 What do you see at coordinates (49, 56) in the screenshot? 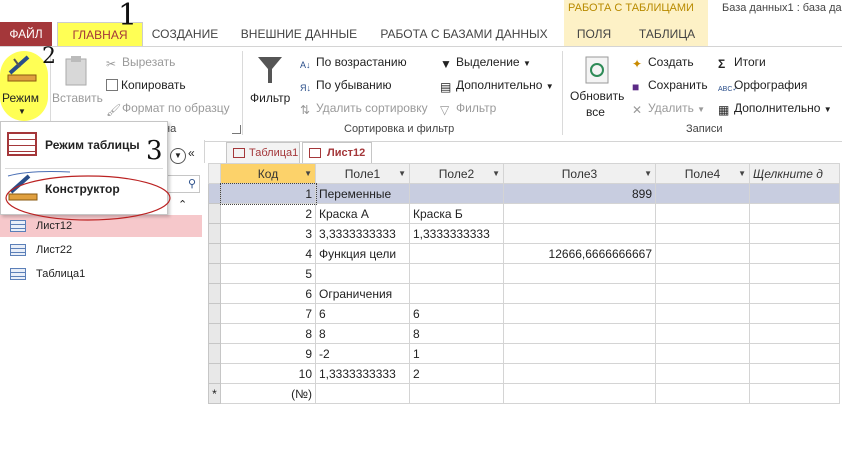
I see `annotation-number-2: 2` at bounding box center [49, 56].